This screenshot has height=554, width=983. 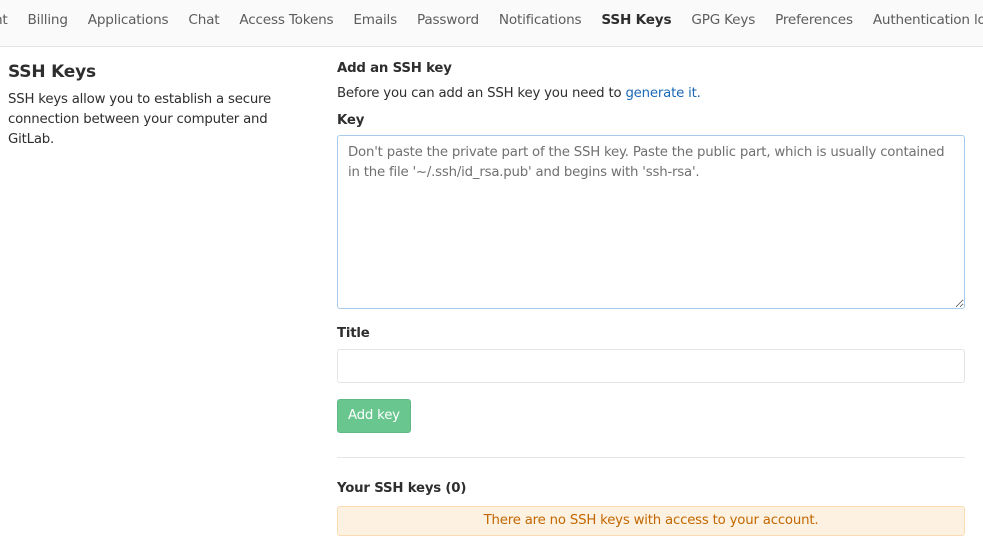 What do you see at coordinates (9, 23) in the screenshot?
I see `tab-account: Account` at bounding box center [9, 23].